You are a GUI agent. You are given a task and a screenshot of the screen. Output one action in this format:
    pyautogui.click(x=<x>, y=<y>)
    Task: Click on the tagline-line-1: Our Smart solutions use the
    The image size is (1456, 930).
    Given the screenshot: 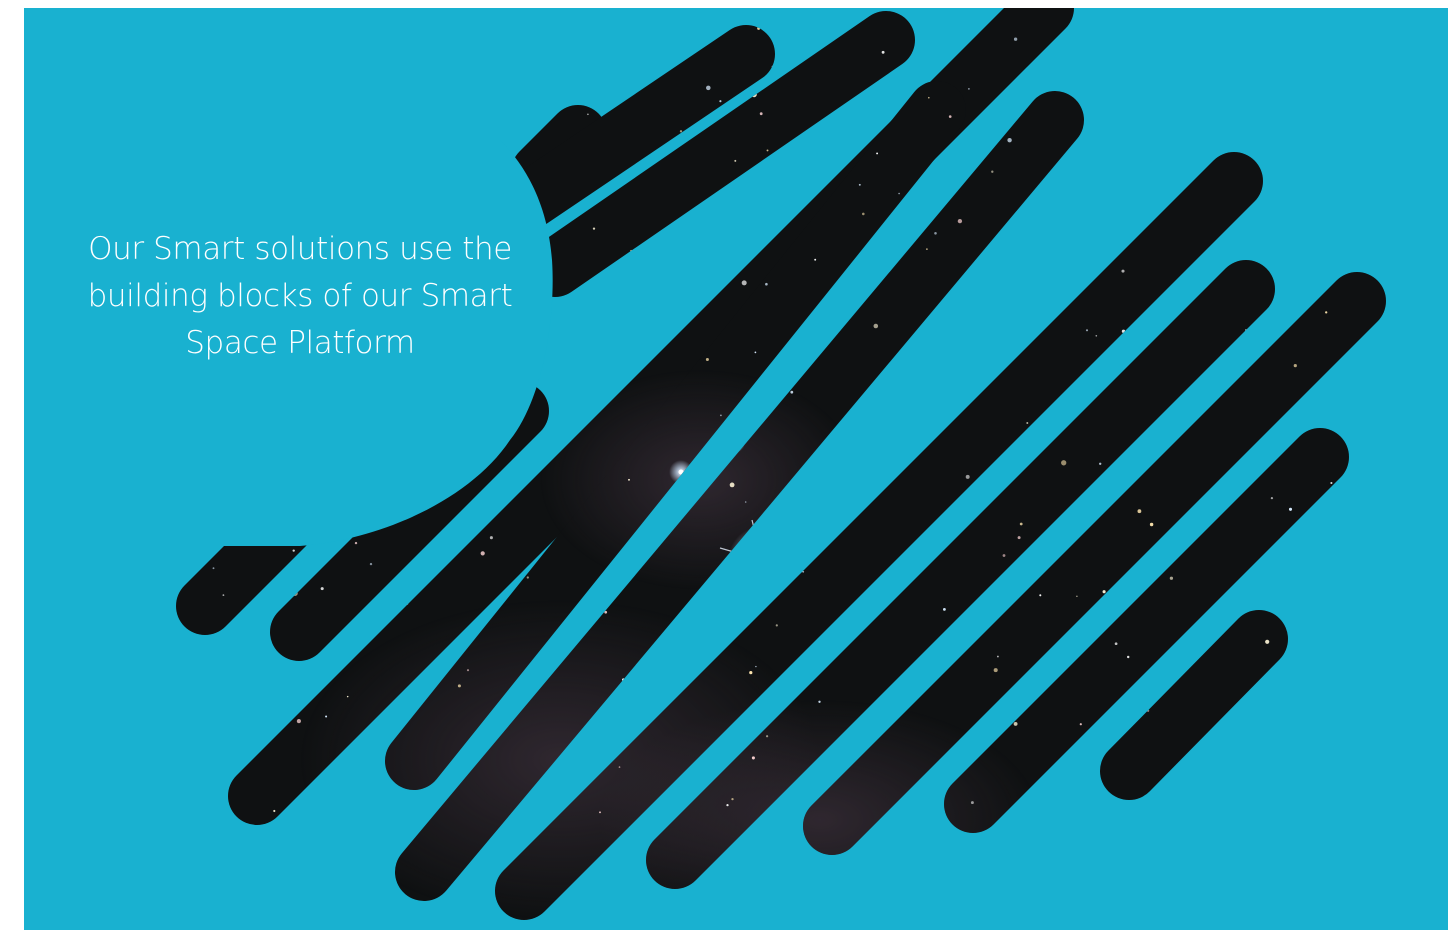 What is the action you would take?
    pyautogui.click(x=300, y=249)
    